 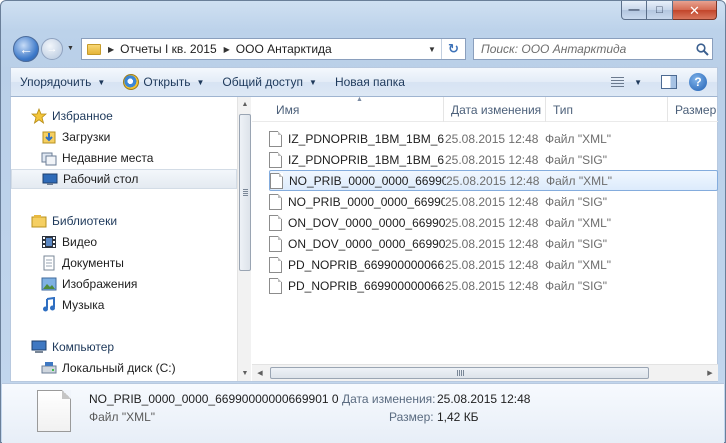 What do you see at coordinates (108, 158) in the screenshot?
I see `sidebar-item-label: Недавние места` at bounding box center [108, 158].